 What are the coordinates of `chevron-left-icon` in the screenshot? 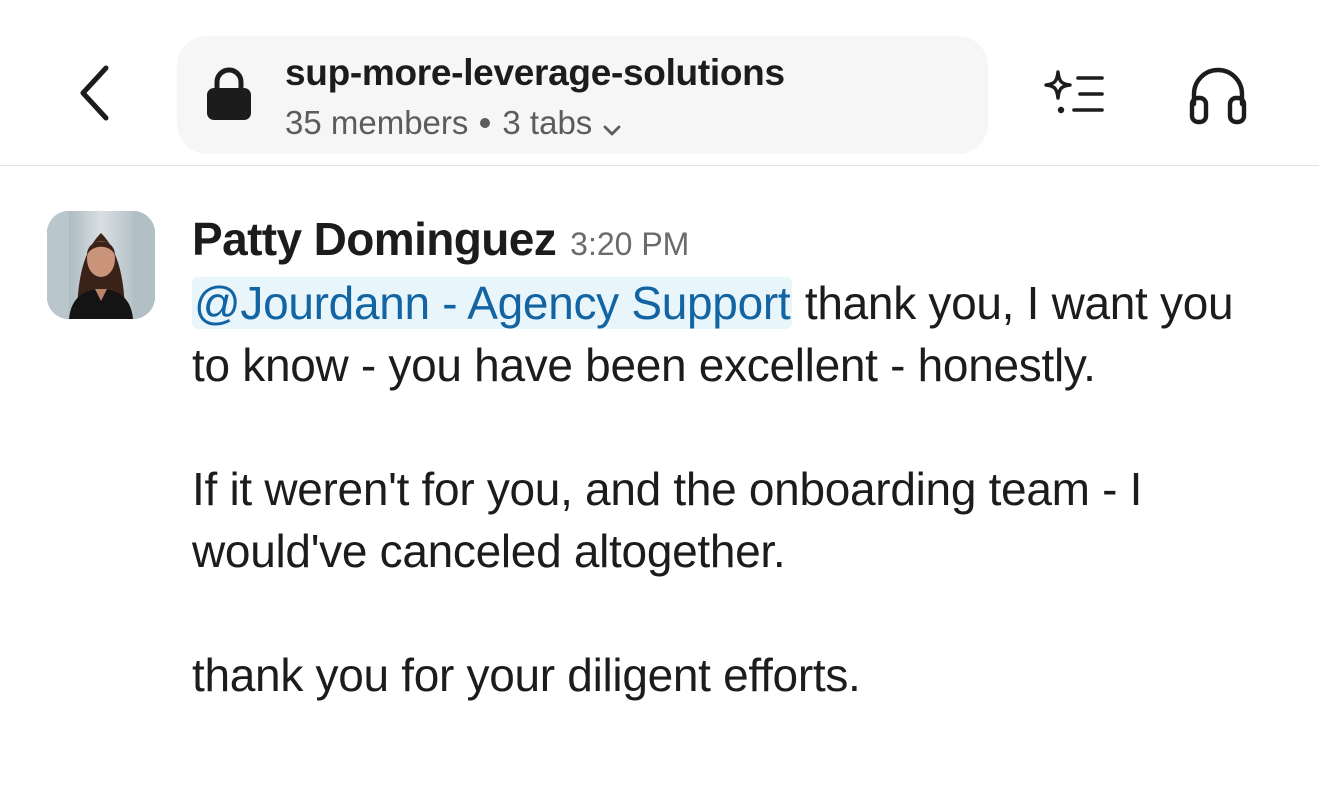 It's located at (94, 93).